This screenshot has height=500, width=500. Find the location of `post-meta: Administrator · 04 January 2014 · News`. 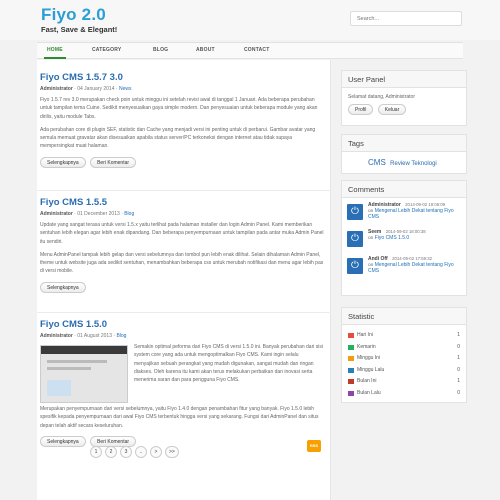

post-meta: Administrator · 04 January 2014 · News is located at coordinates (86, 89).